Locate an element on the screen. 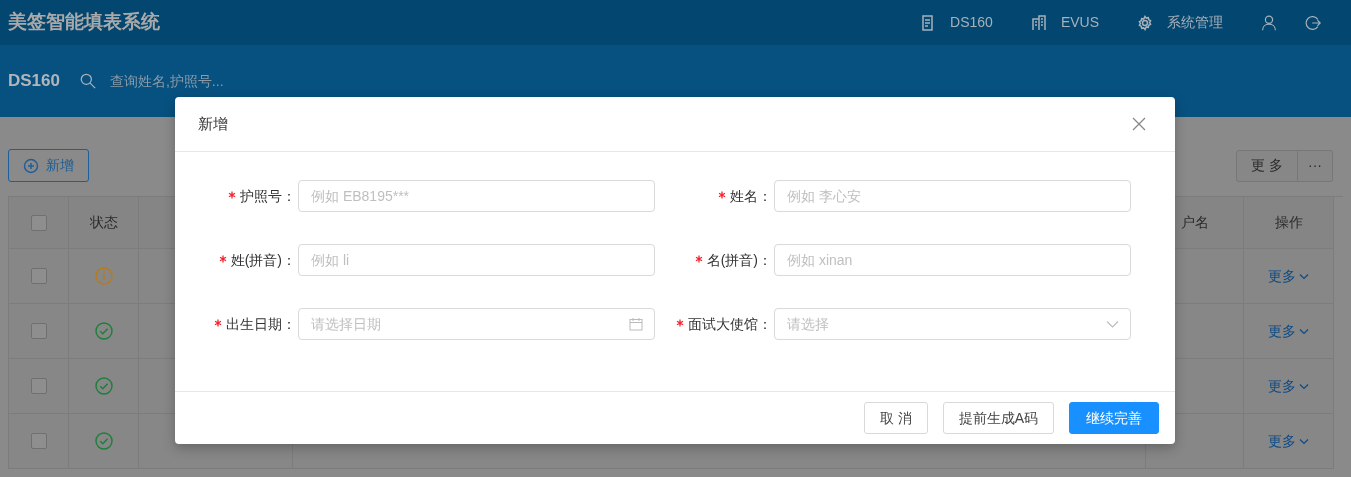 This screenshot has height=477, width=1351. field-label: 面试大使馆： is located at coordinates (730, 323).